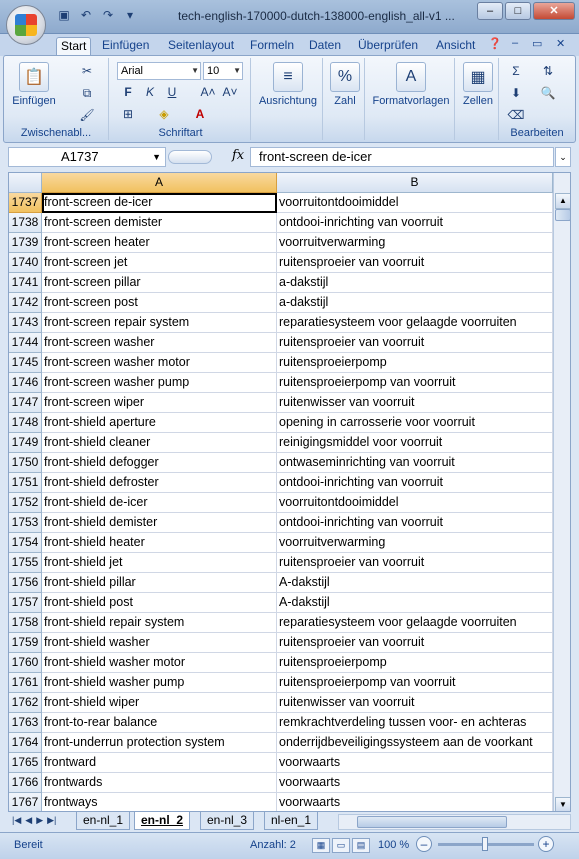 This screenshot has width=579, height=859. Describe the element at coordinates (562, 215) in the screenshot. I see `vertical-scroll-thumb` at that location.